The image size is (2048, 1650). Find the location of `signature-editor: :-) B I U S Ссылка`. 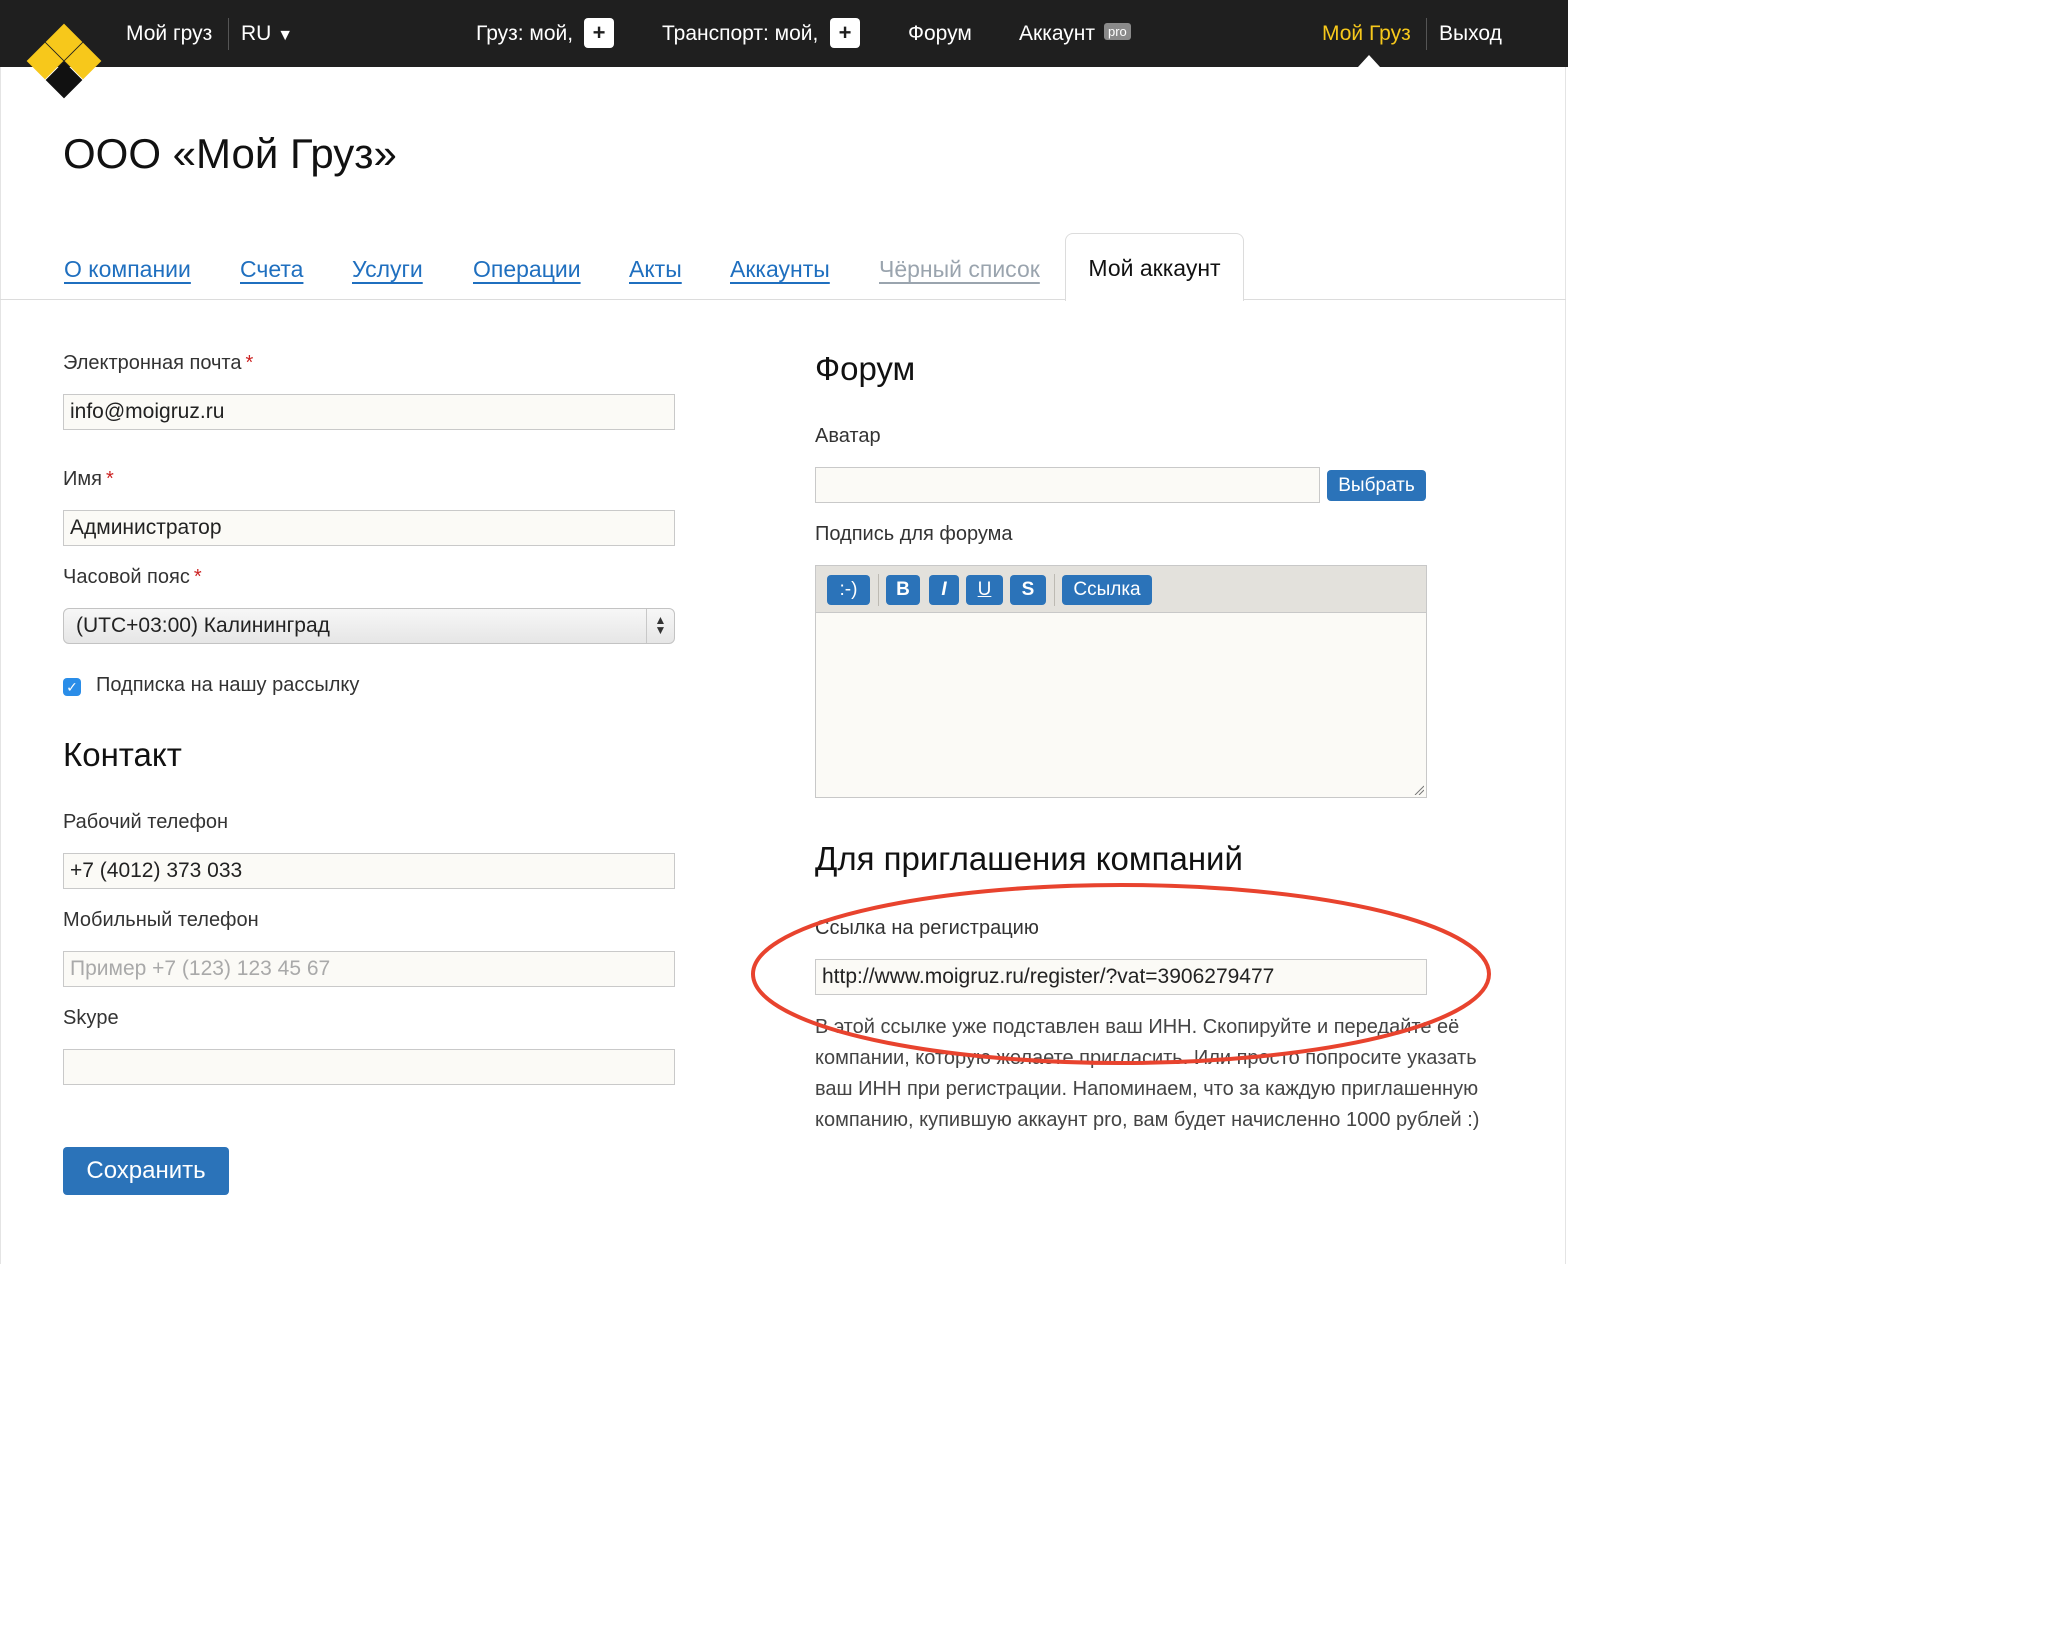

signature-editor: :-) B I U S Ссылка is located at coordinates (1121, 681).